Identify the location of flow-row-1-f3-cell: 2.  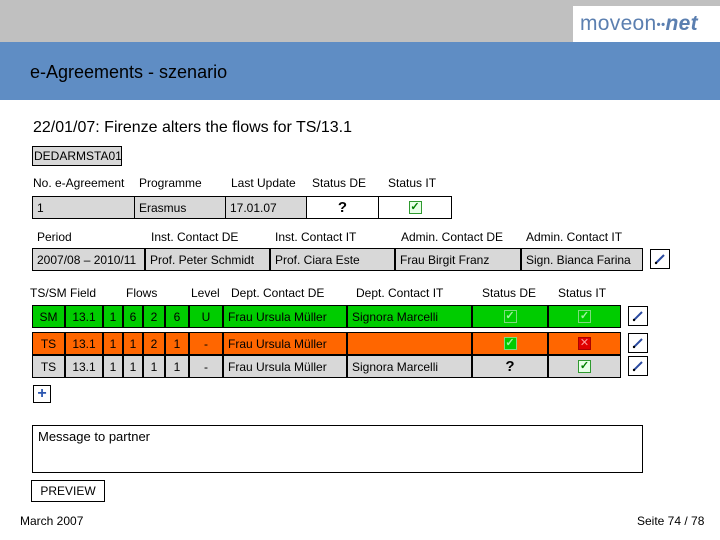
(154, 316).